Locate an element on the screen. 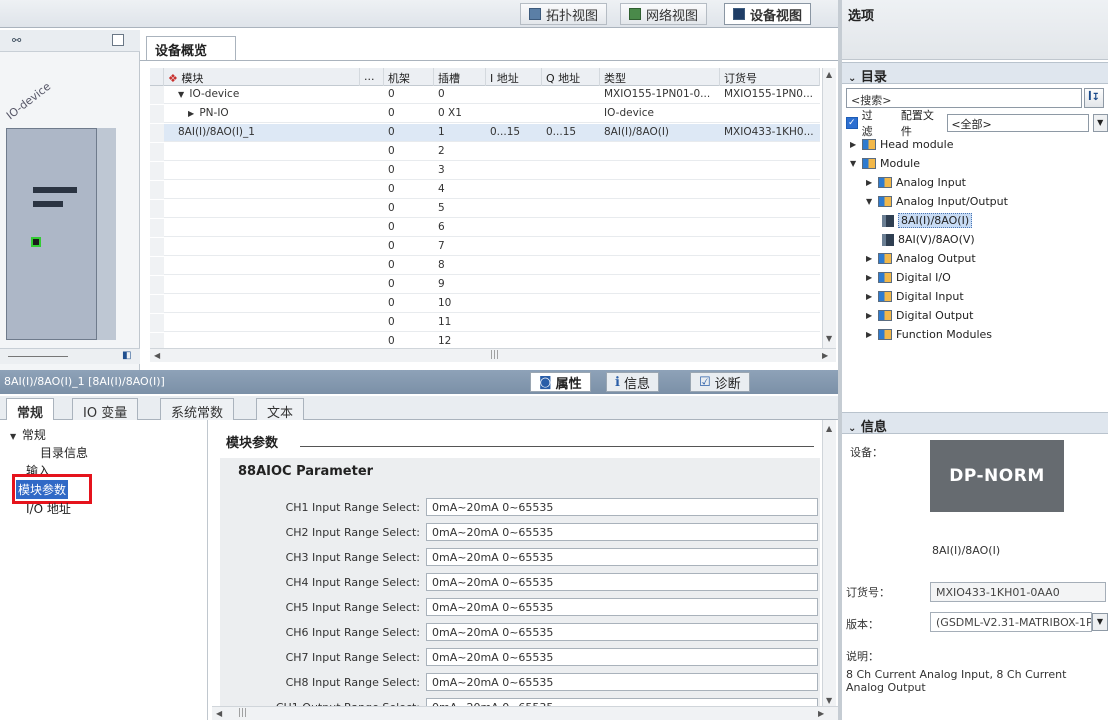 The image size is (1108, 720). cell-slot: 11 is located at coordinates (460, 323).